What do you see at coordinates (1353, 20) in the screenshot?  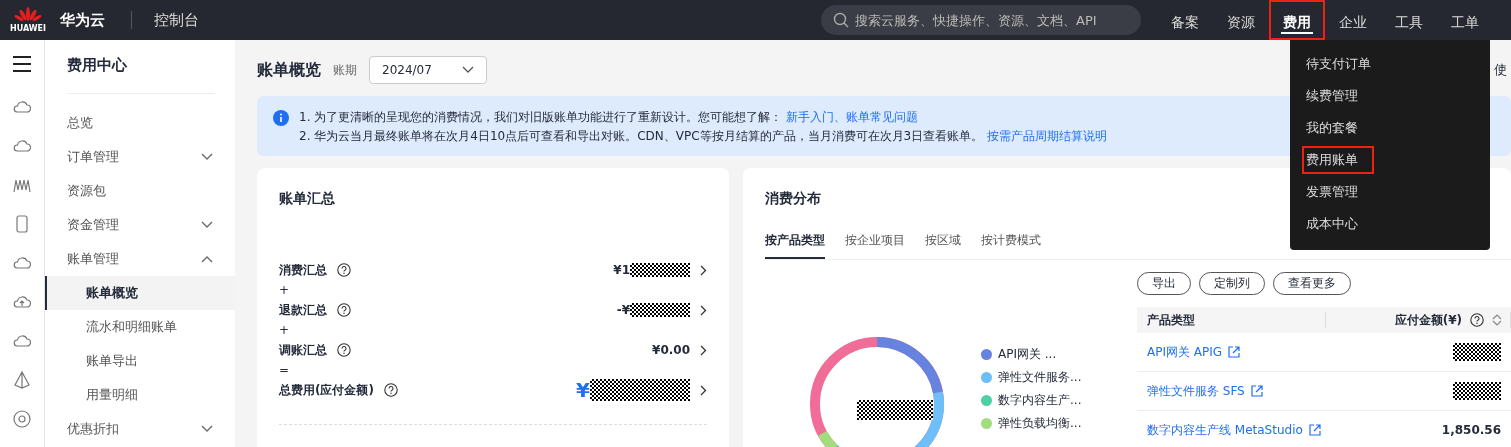 I see `nav-item: 企业` at bounding box center [1353, 20].